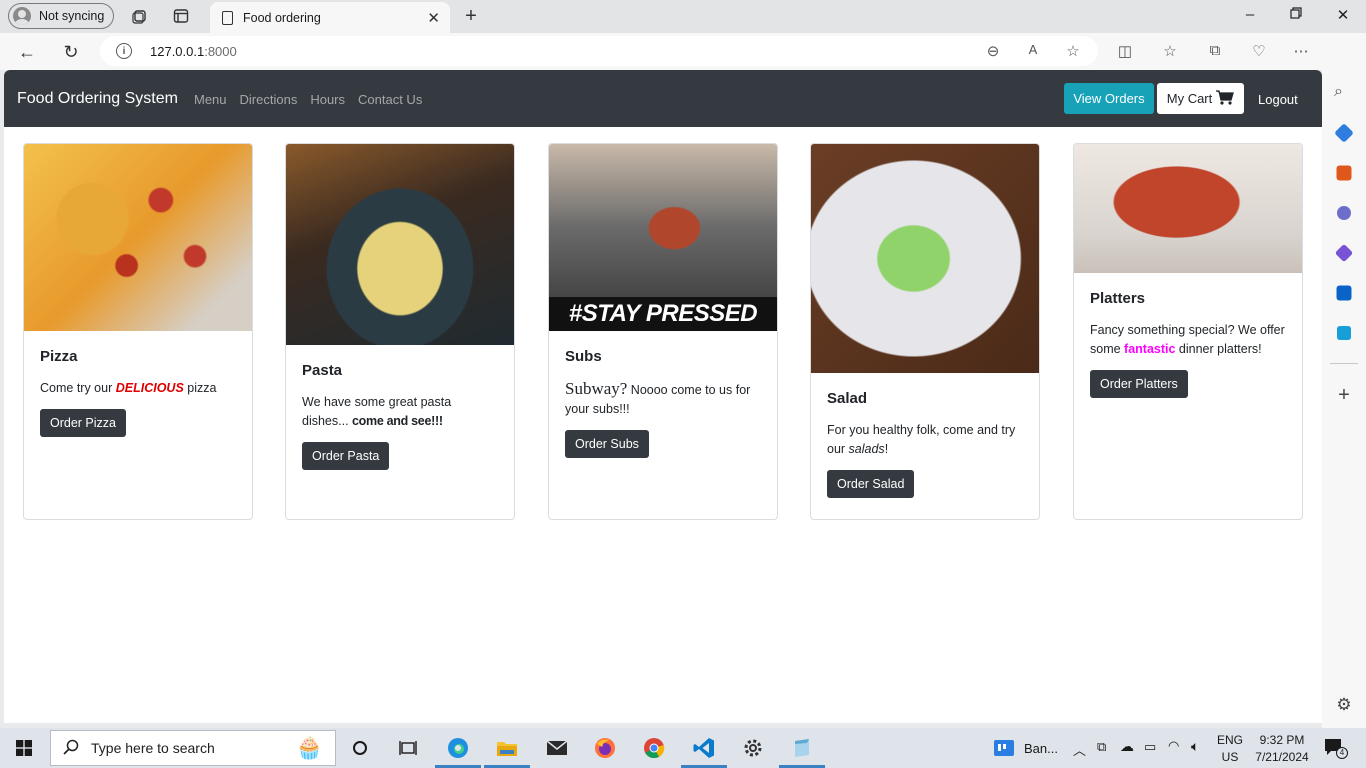  I want to click on my-cart-button: My Cart, so click(1200, 98).